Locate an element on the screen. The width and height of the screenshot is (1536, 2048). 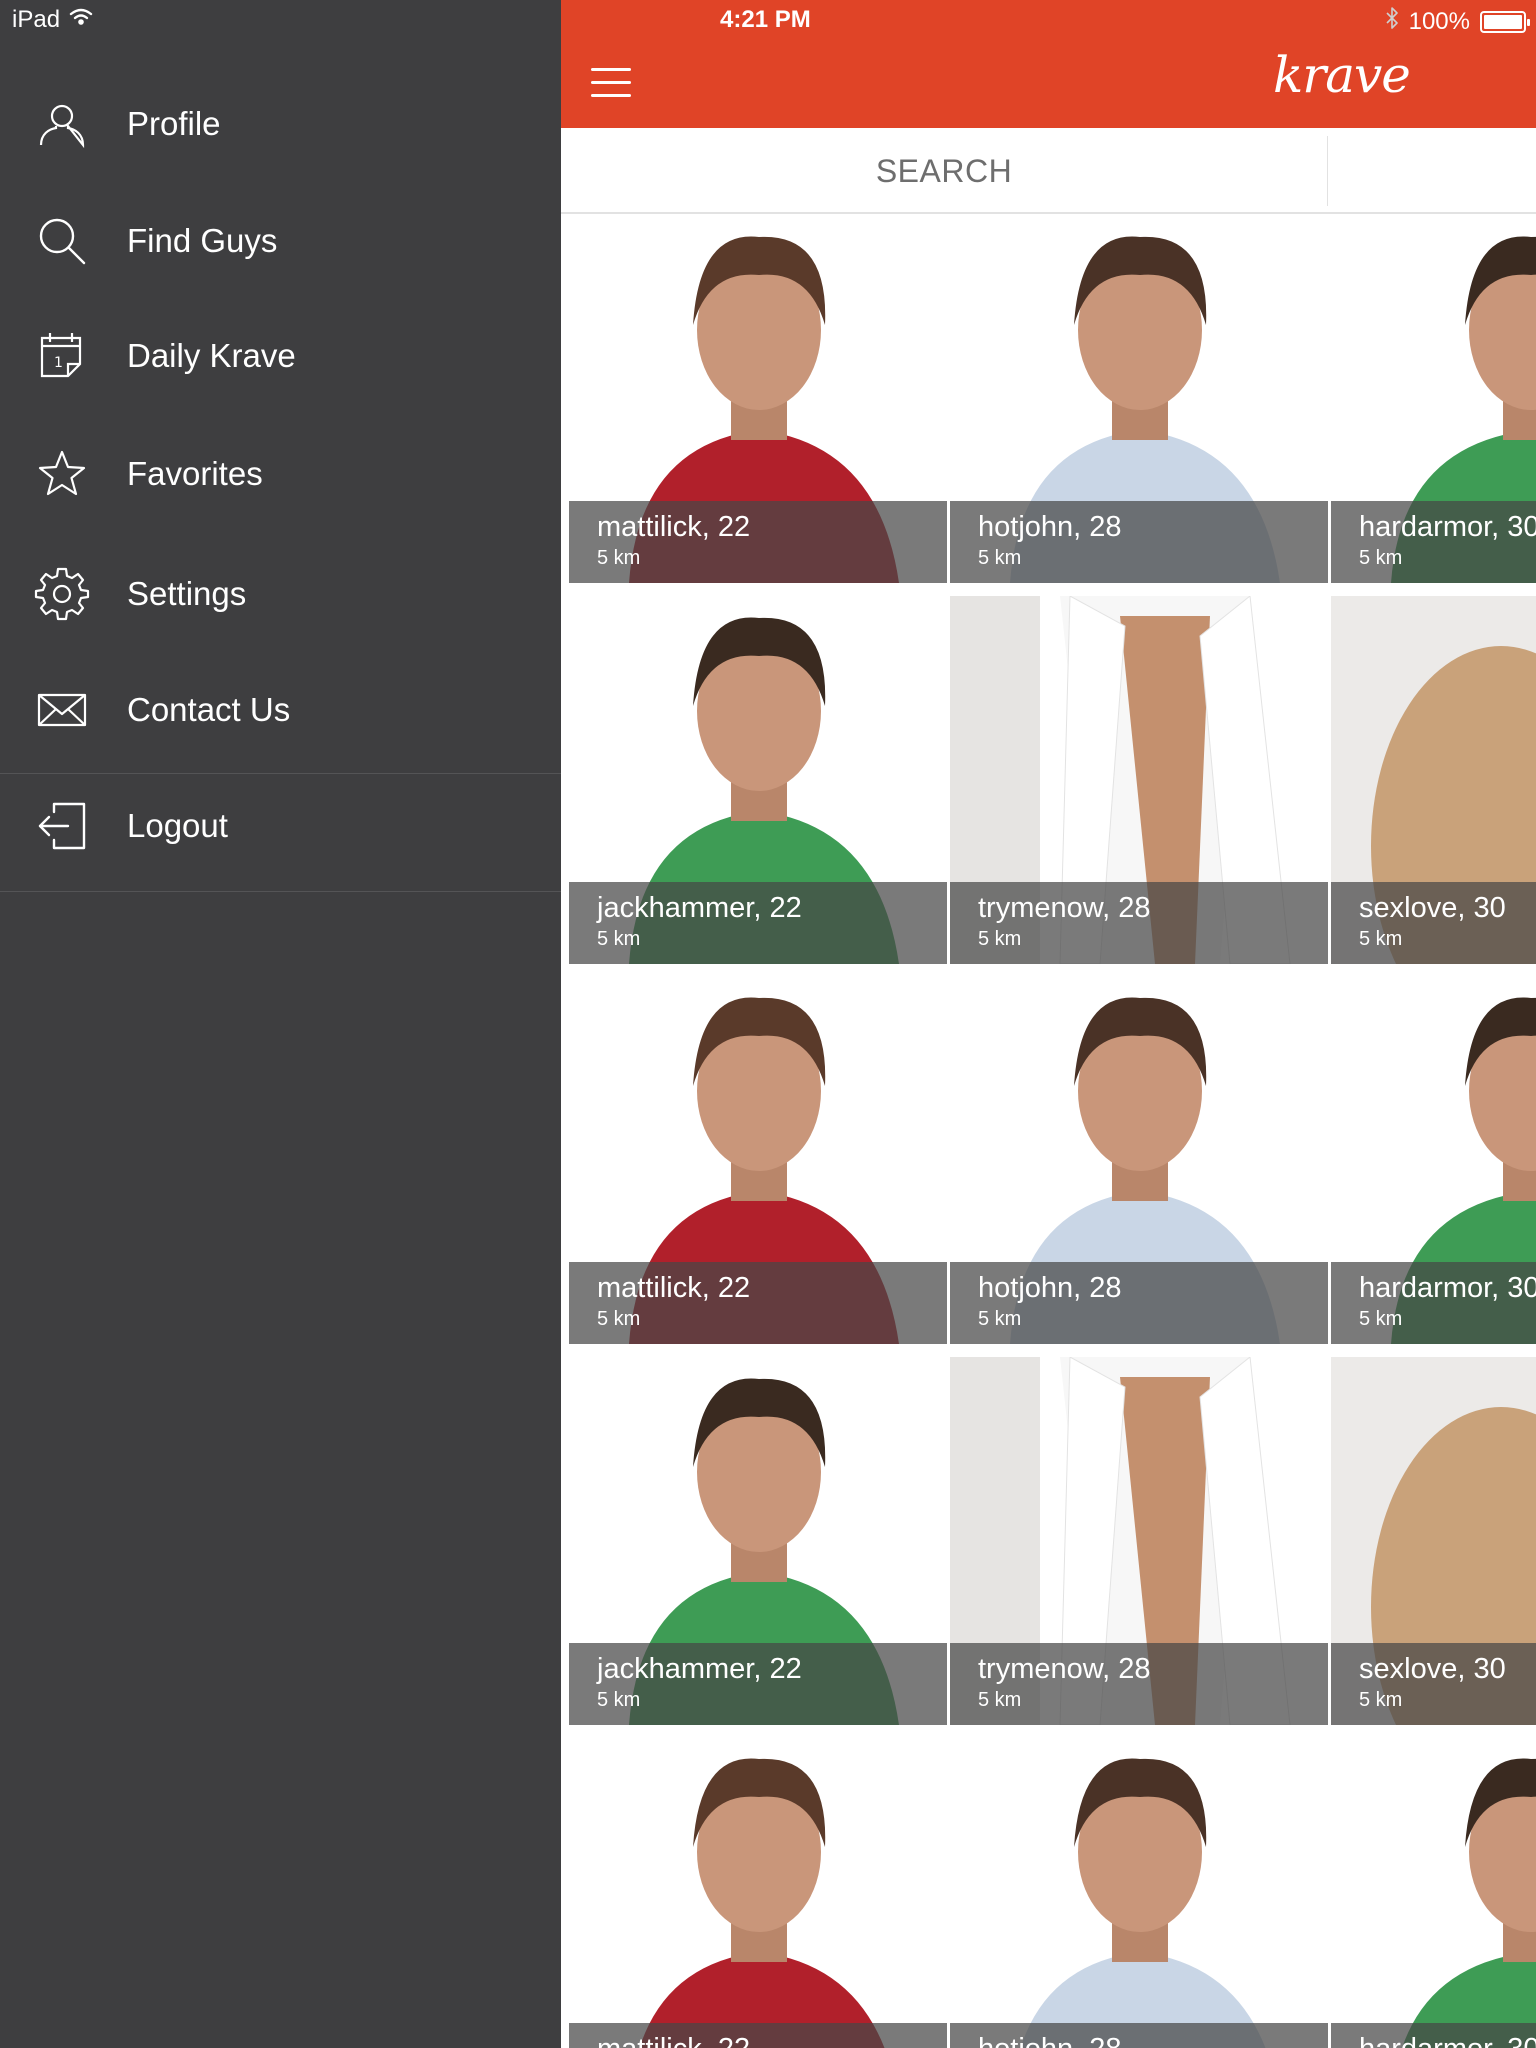
profile-tile: mattilick, 225 km is located at coordinates (758, 1892).